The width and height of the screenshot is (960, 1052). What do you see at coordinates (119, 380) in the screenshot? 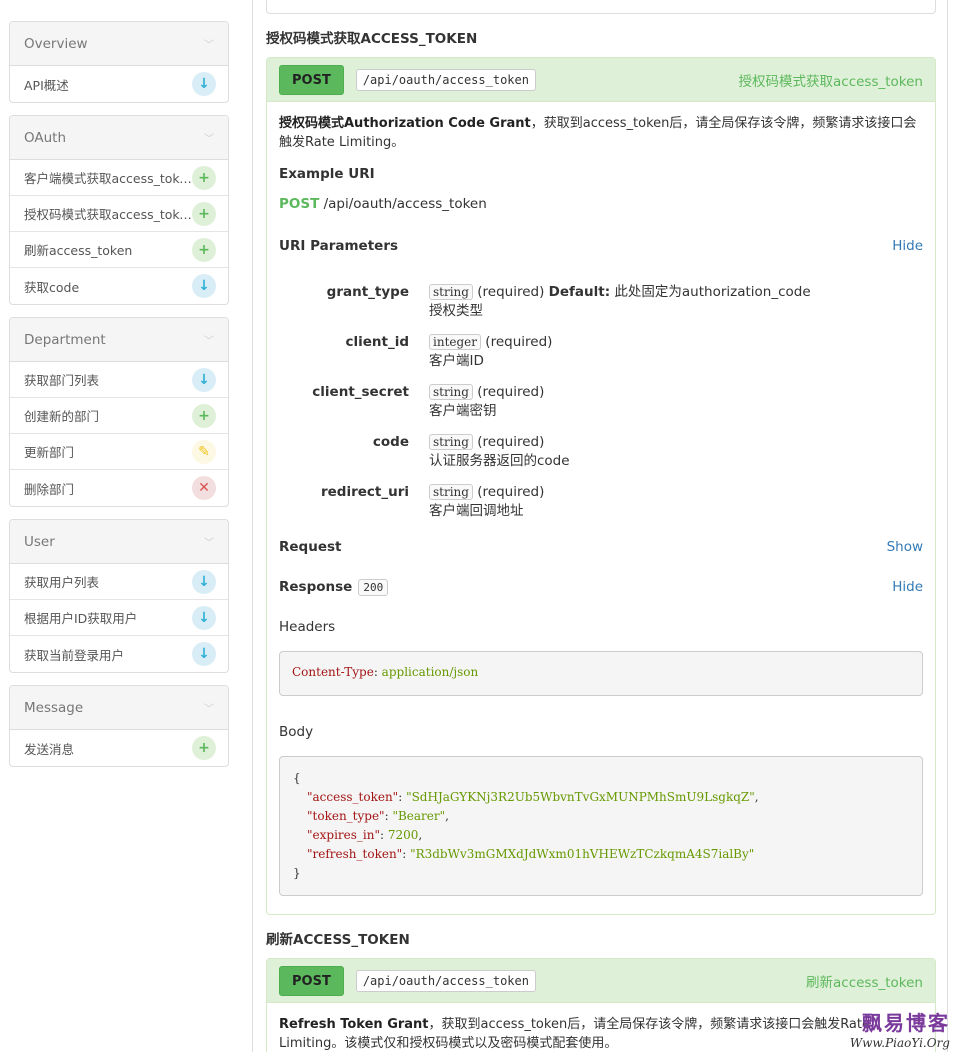
I see `sidebar-item: 获取部门列表 ↓` at bounding box center [119, 380].